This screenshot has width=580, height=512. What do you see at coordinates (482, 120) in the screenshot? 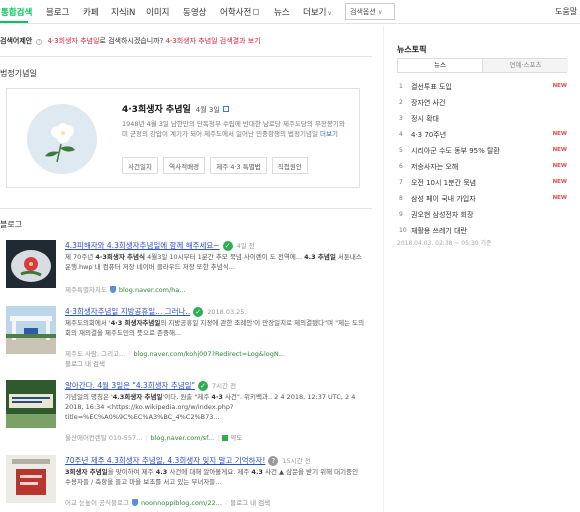
I see `news-topic-item: 3 정시 확대` at bounding box center [482, 120].